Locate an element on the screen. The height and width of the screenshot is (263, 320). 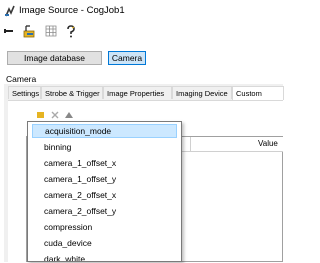
delete-icon is located at coordinates (55, 115).